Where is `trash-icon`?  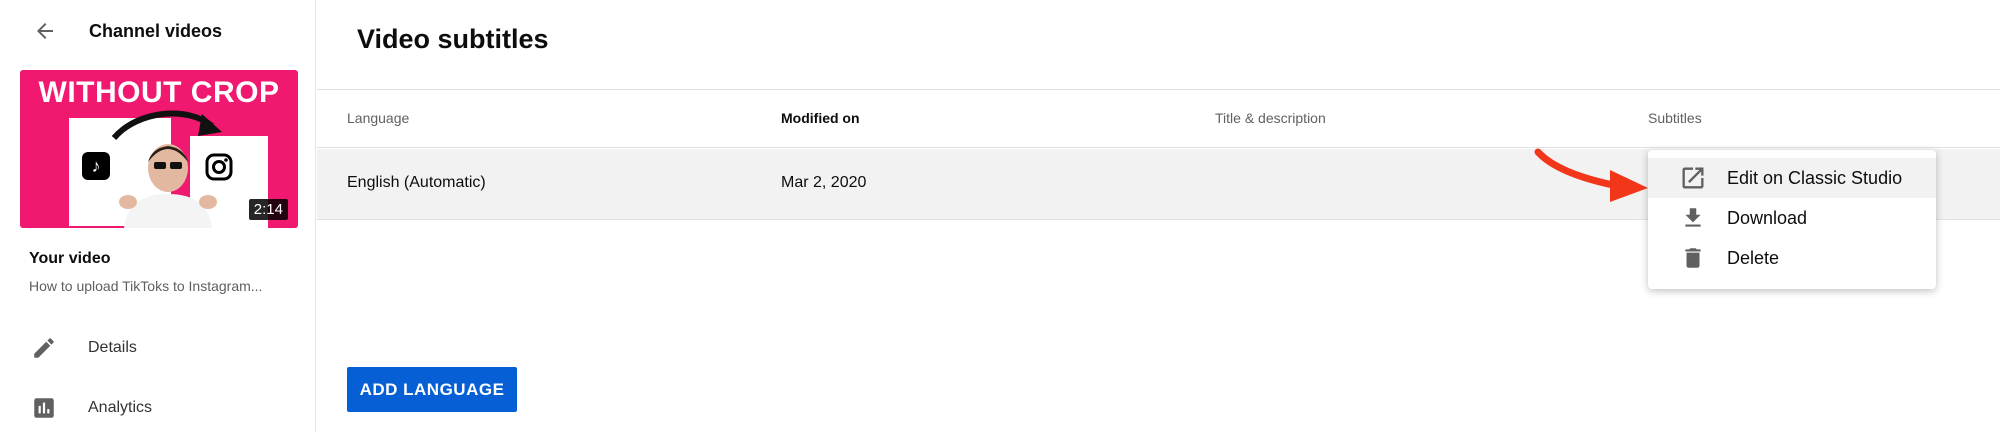
trash-icon is located at coordinates (1693, 258).